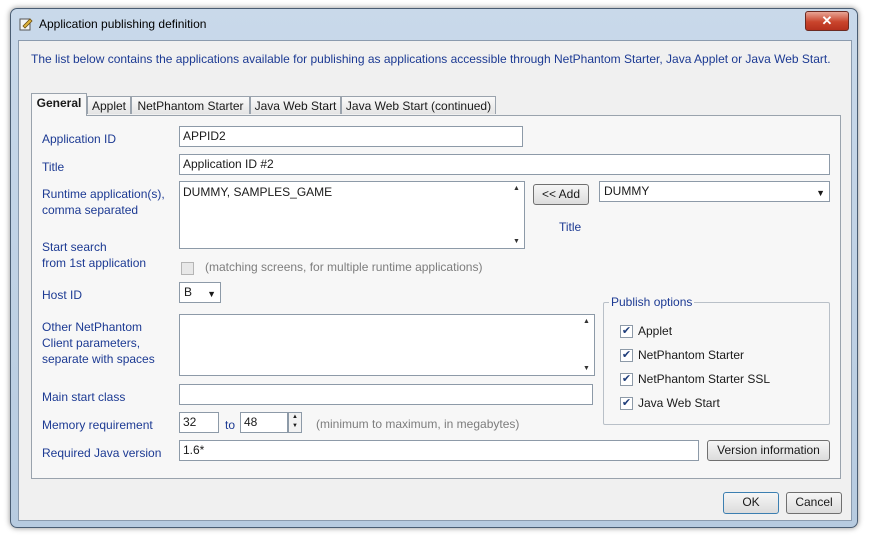 This screenshot has width=871, height=540. Describe the element at coordinates (258, 192) in the screenshot. I see `runtime-apps-value: DUMMY, SAMPLES_GAME` at that location.